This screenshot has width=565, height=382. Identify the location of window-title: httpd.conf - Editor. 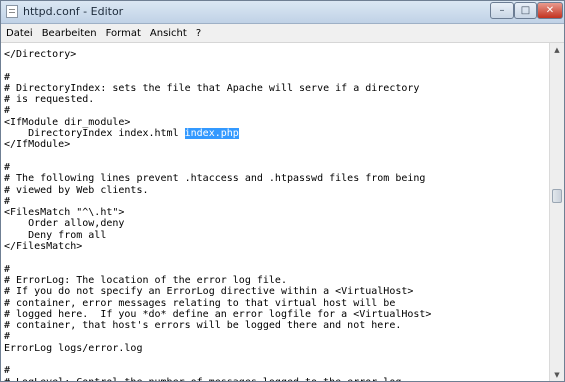
(73, 11).